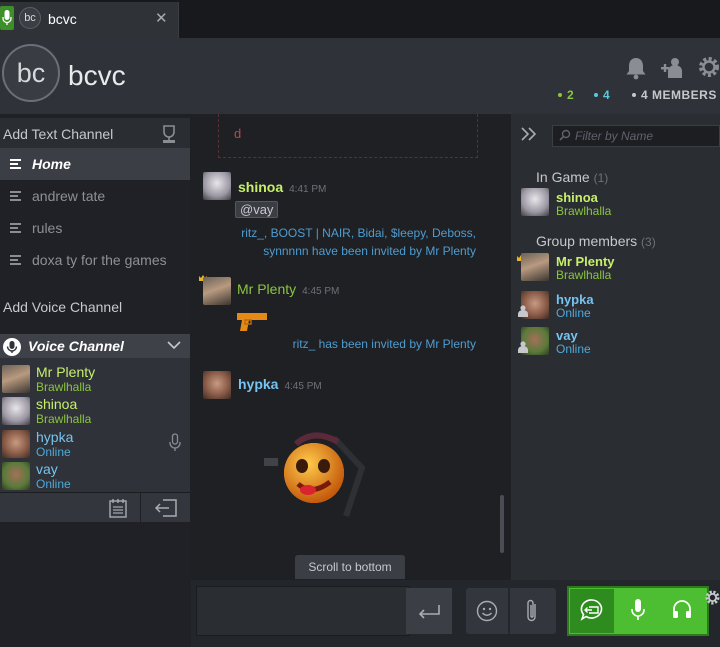 This screenshot has width=720, height=647. I want to click on mention-chip: @vay, so click(257, 209).